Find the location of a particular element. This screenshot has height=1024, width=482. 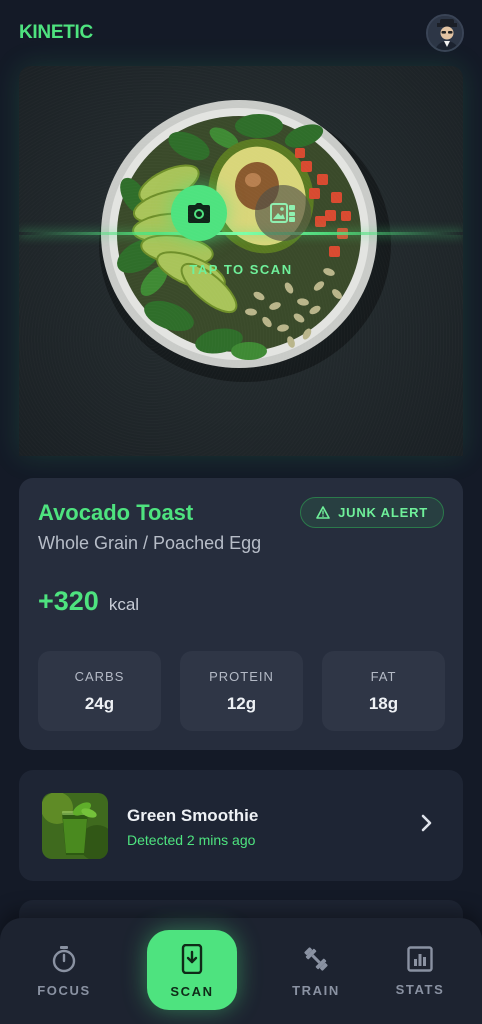

macro-fat: FAT 18g is located at coordinates (383, 691).